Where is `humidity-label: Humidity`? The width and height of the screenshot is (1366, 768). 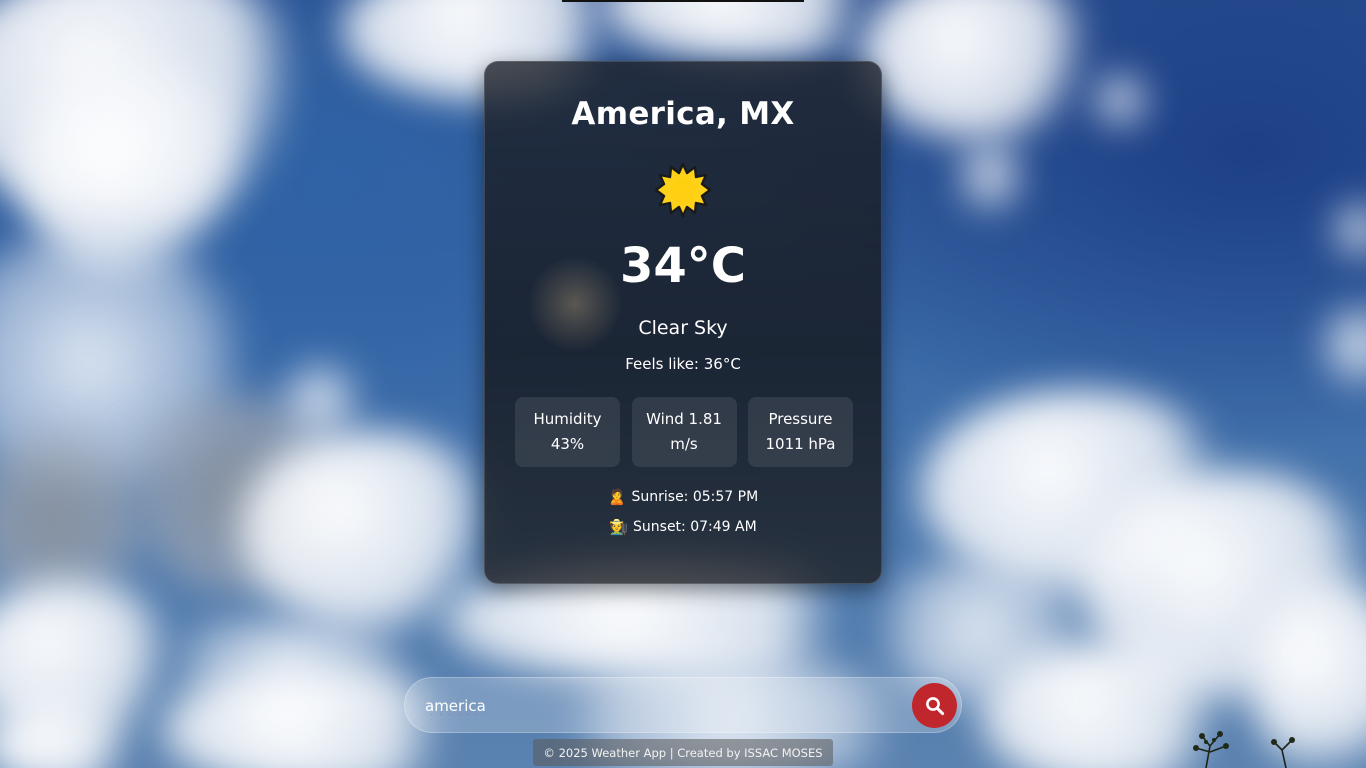
humidity-label: Humidity is located at coordinates (567, 419).